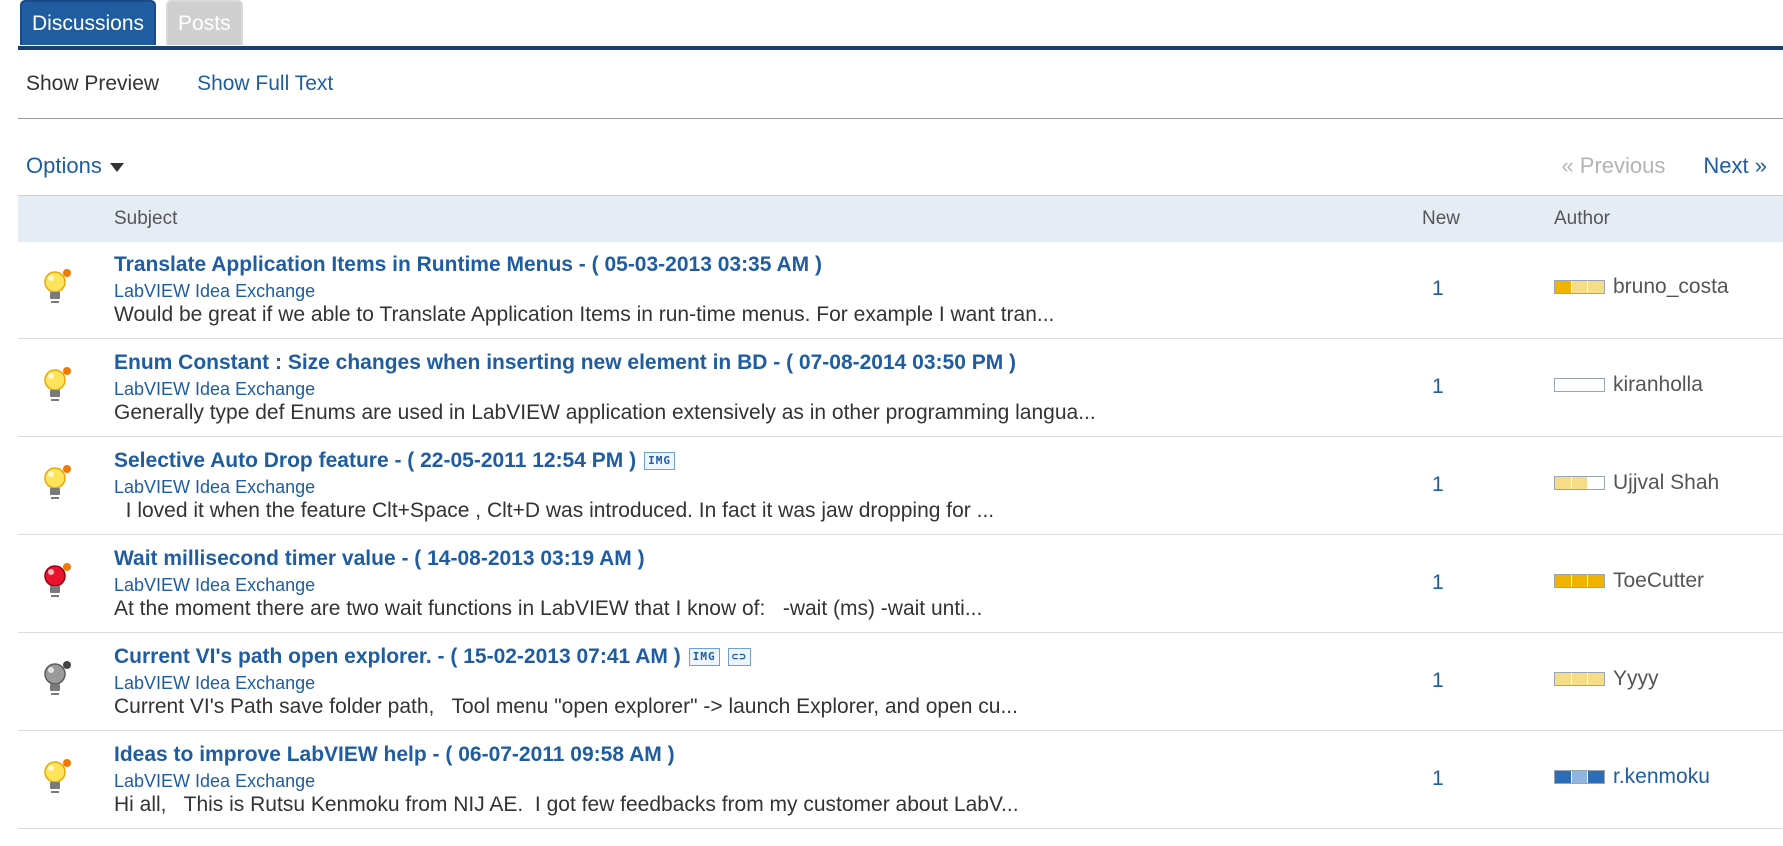 The image size is (1783, 846). I want to click on tab-bar: Discussions Posts, so click(131, 24).